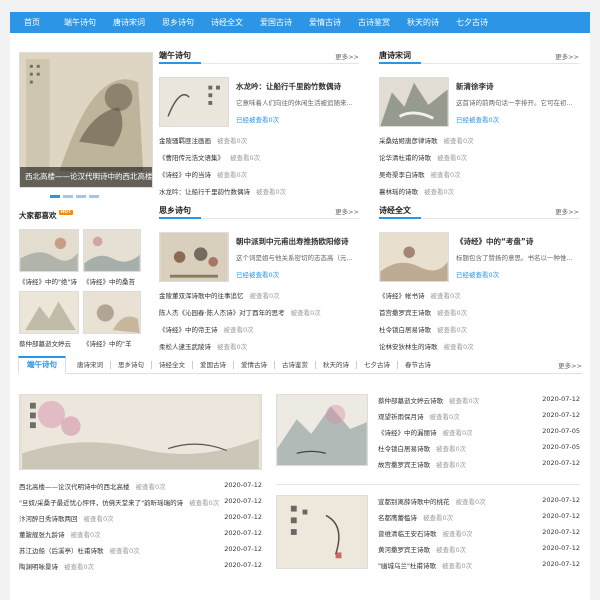 The height and width of the screenshot is (600, 600). What do you see at coordinates (140, 550) in the screenshot?
I see `list-item: 苏江边船（后溪亭）杜甫诗歌 被查看0次 2020-07-12` at bounding box center [140, 550].